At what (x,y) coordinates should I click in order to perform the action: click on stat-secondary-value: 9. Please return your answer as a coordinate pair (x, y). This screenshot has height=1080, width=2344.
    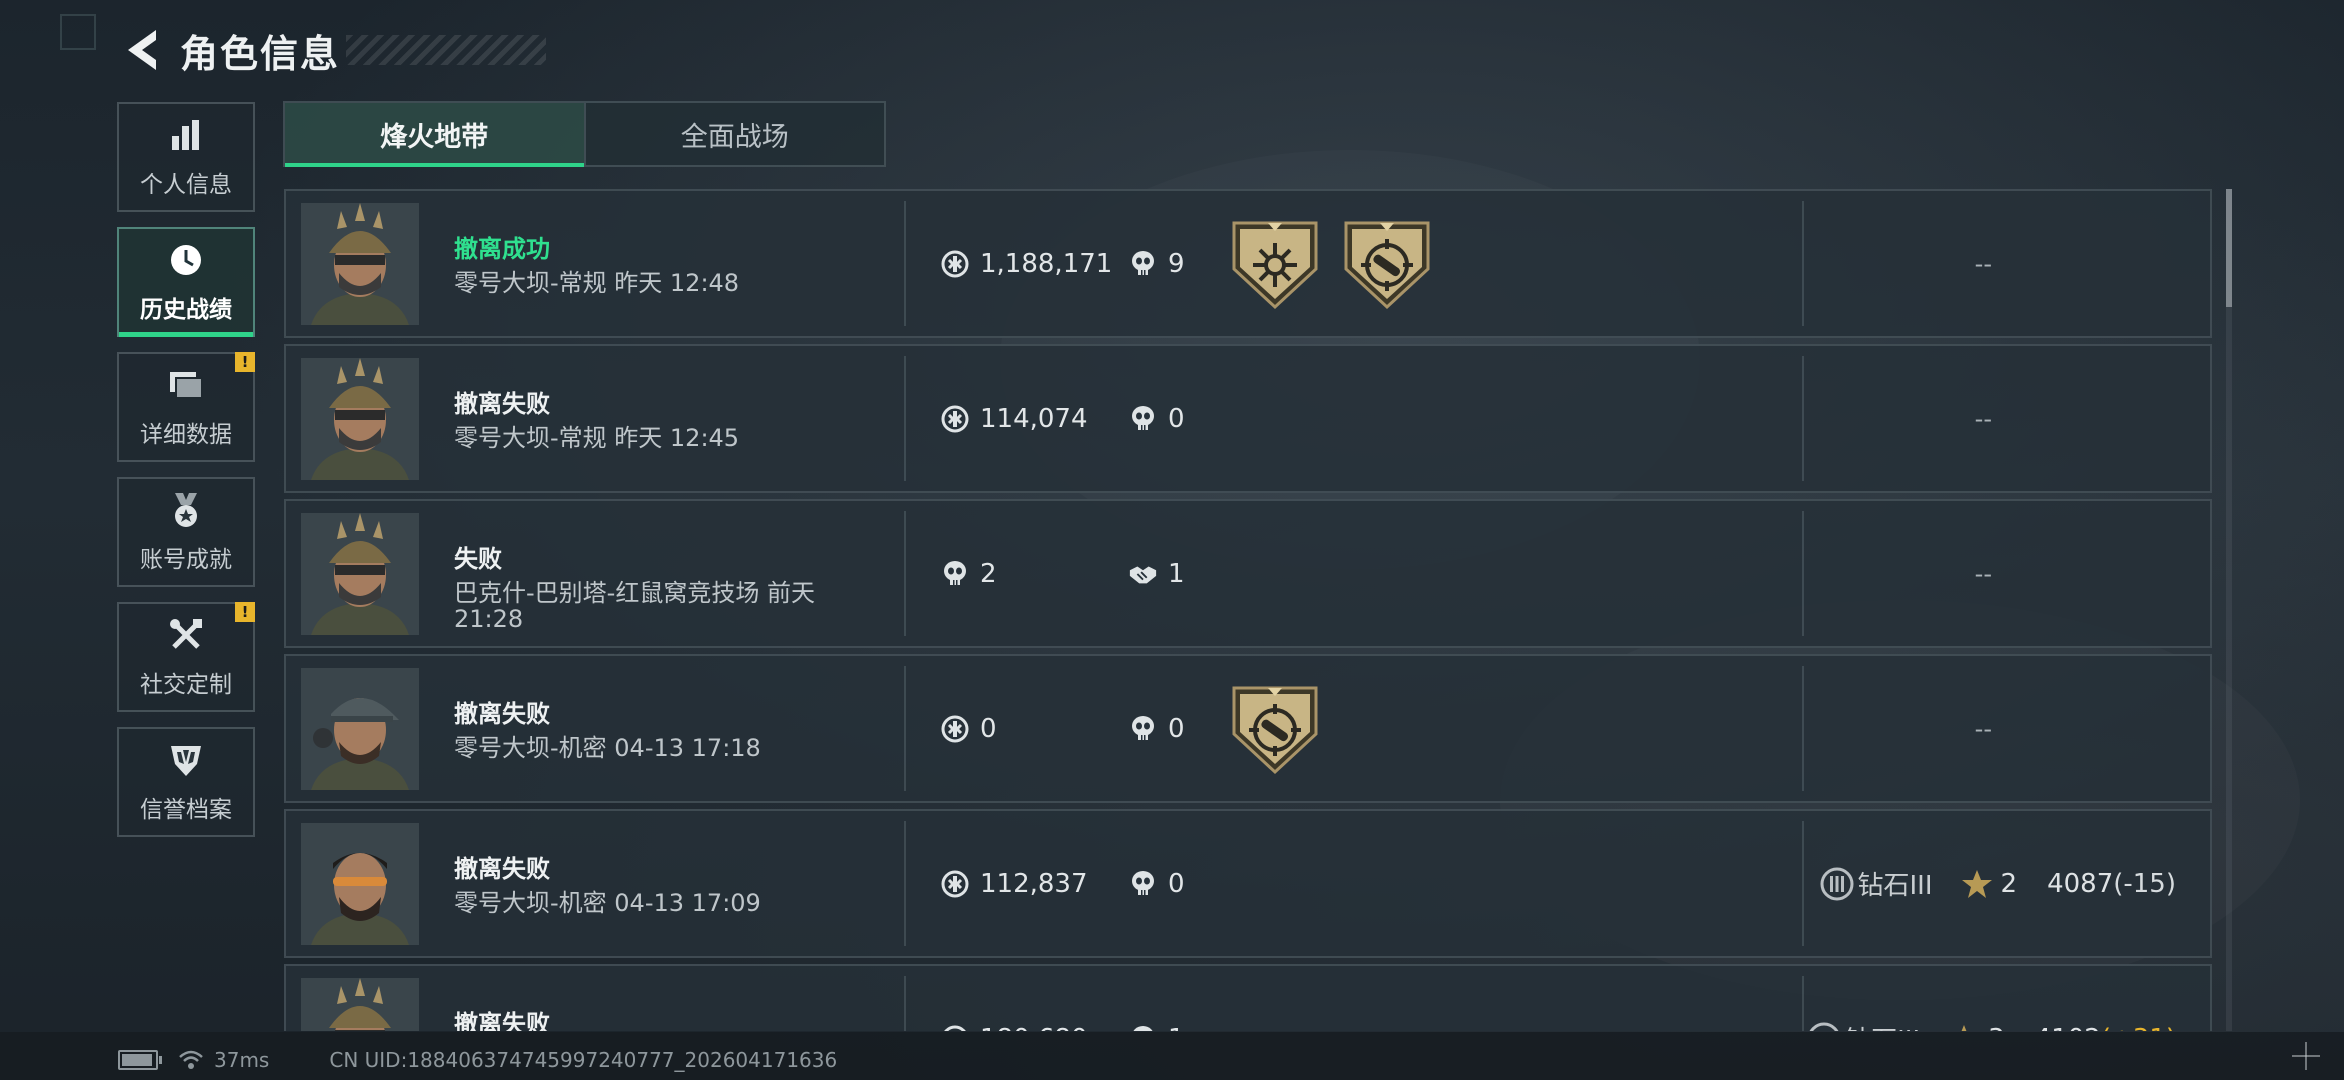
    Looking at the image, I should click on (1176, 263).